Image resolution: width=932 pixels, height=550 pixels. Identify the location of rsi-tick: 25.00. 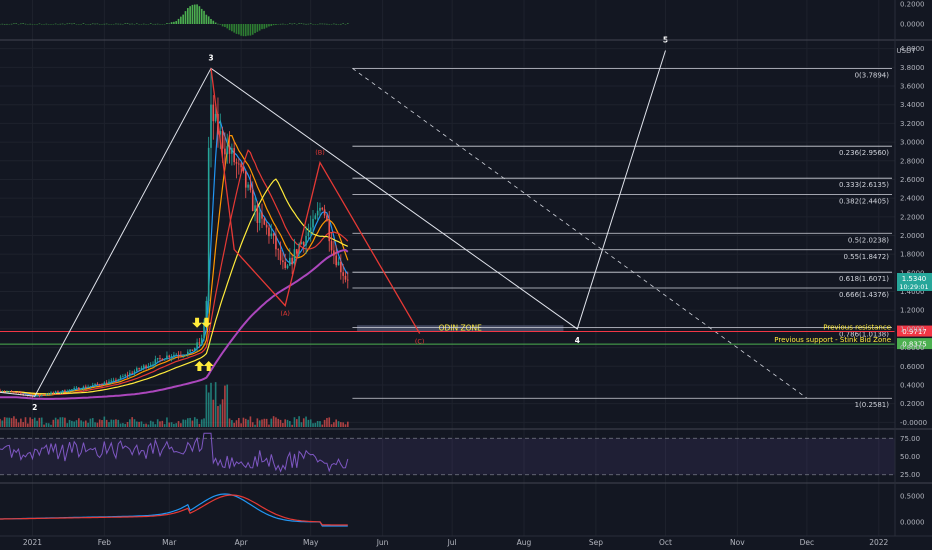
(910, 475).